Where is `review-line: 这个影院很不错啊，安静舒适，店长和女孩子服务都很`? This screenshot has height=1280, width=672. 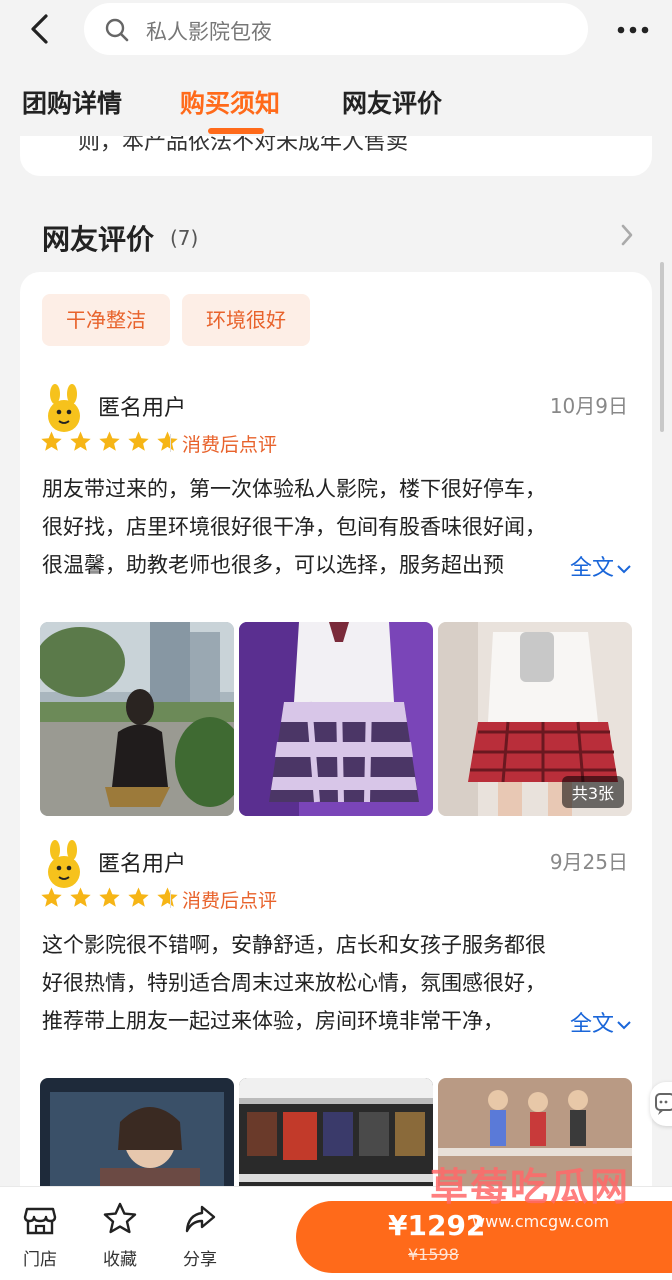
review-line: 这个影院很不错啊，安静舒适，店长和女孩子服务都很 is located at coordinates (294, 945).